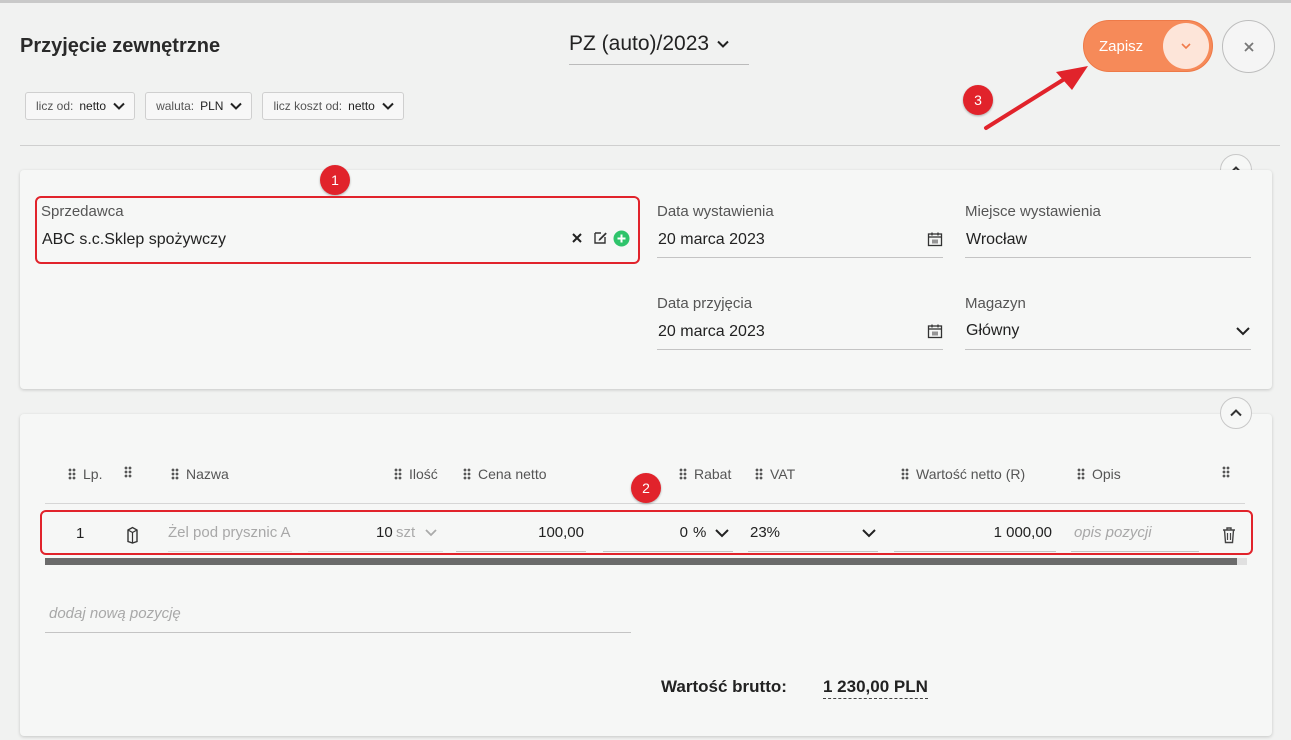 The image size is (1291, 740). I want to click on filter-currency: waluta: PLN, so click(199, 106).